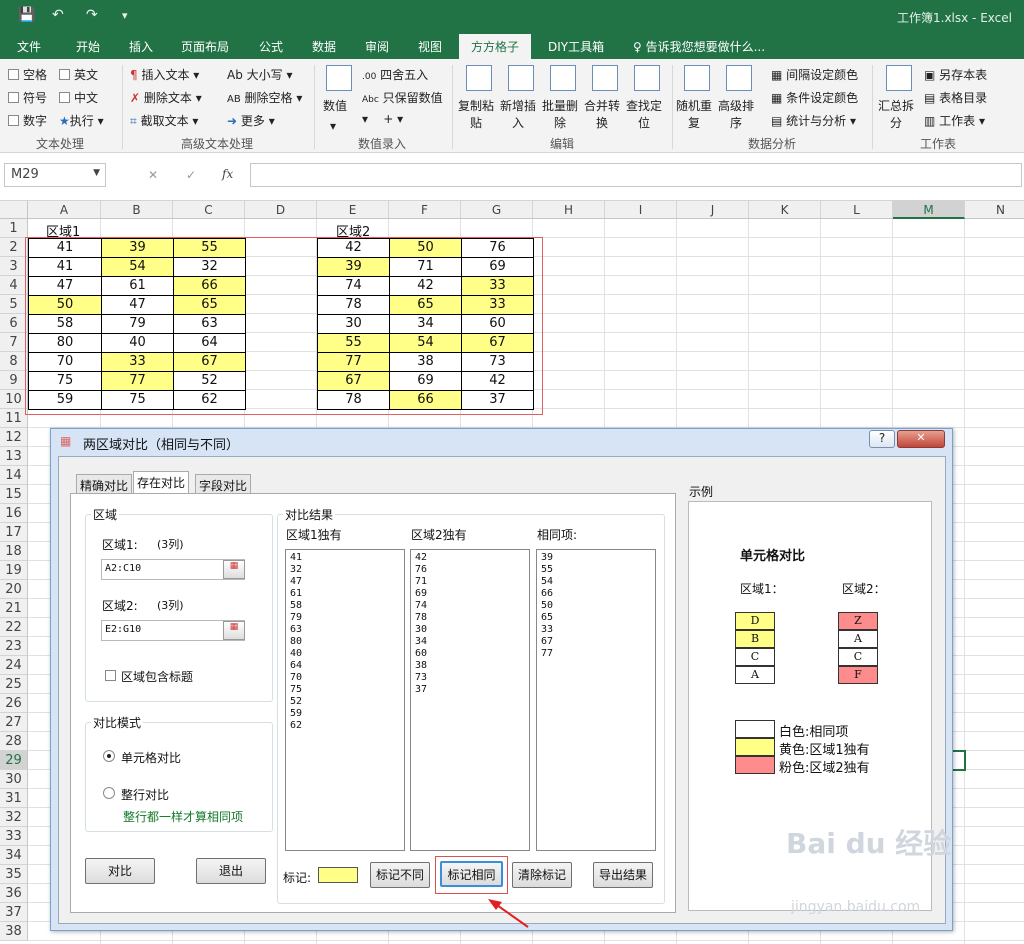  Describe the element at coordinates (14, 342) in the screenshot. I see `row-header-7: 7` at that location.